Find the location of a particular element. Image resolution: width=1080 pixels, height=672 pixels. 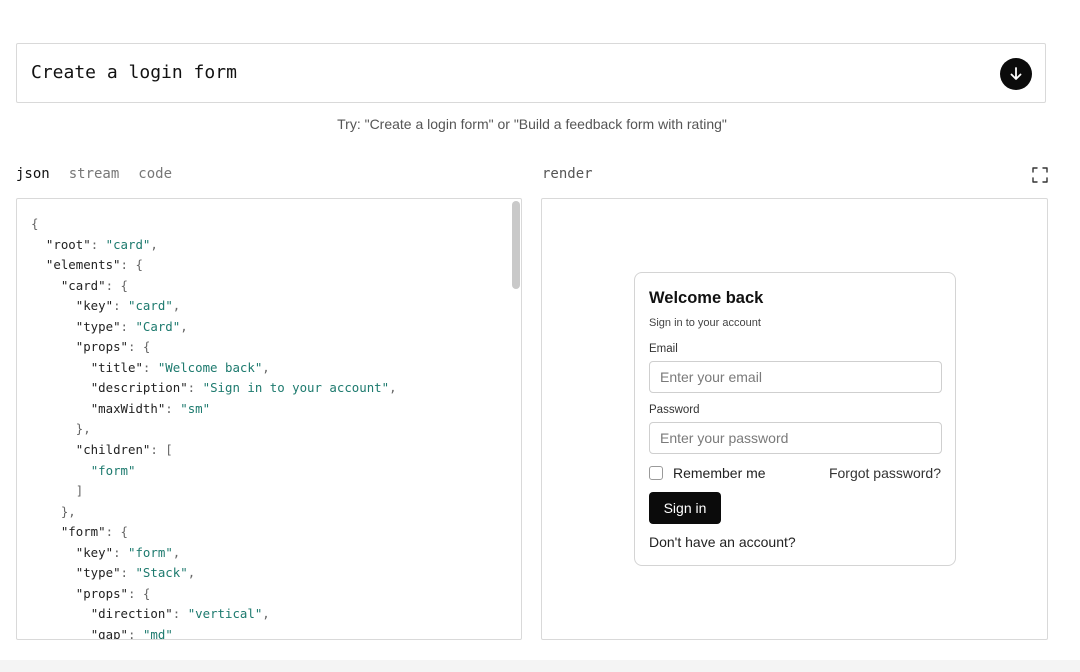

render-label: render is located at coordinates (567, 174).